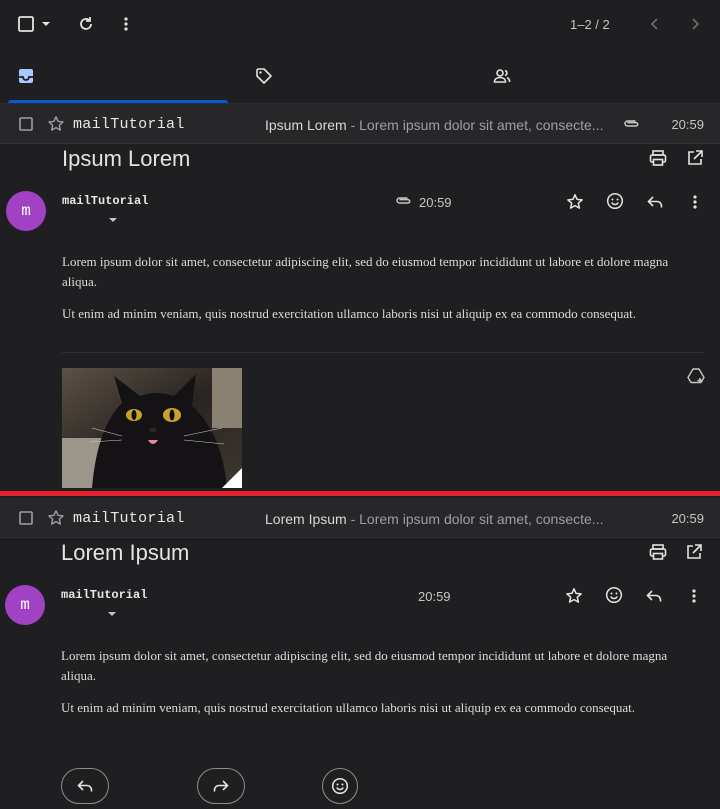  I want to click on inbox-icon, so click(26, 76).